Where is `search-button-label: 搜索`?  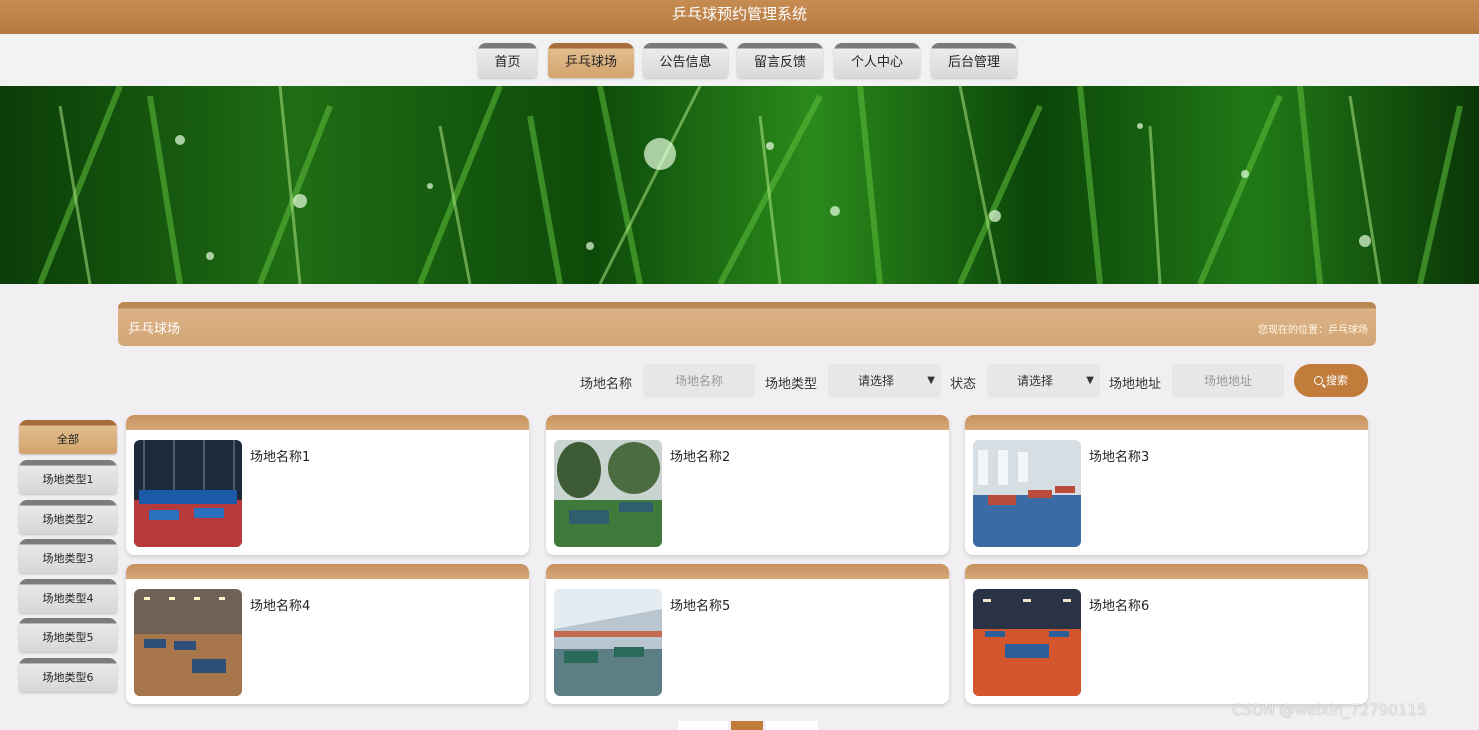
search-button-label: 搜索 is located at coordinates (1337, 380).